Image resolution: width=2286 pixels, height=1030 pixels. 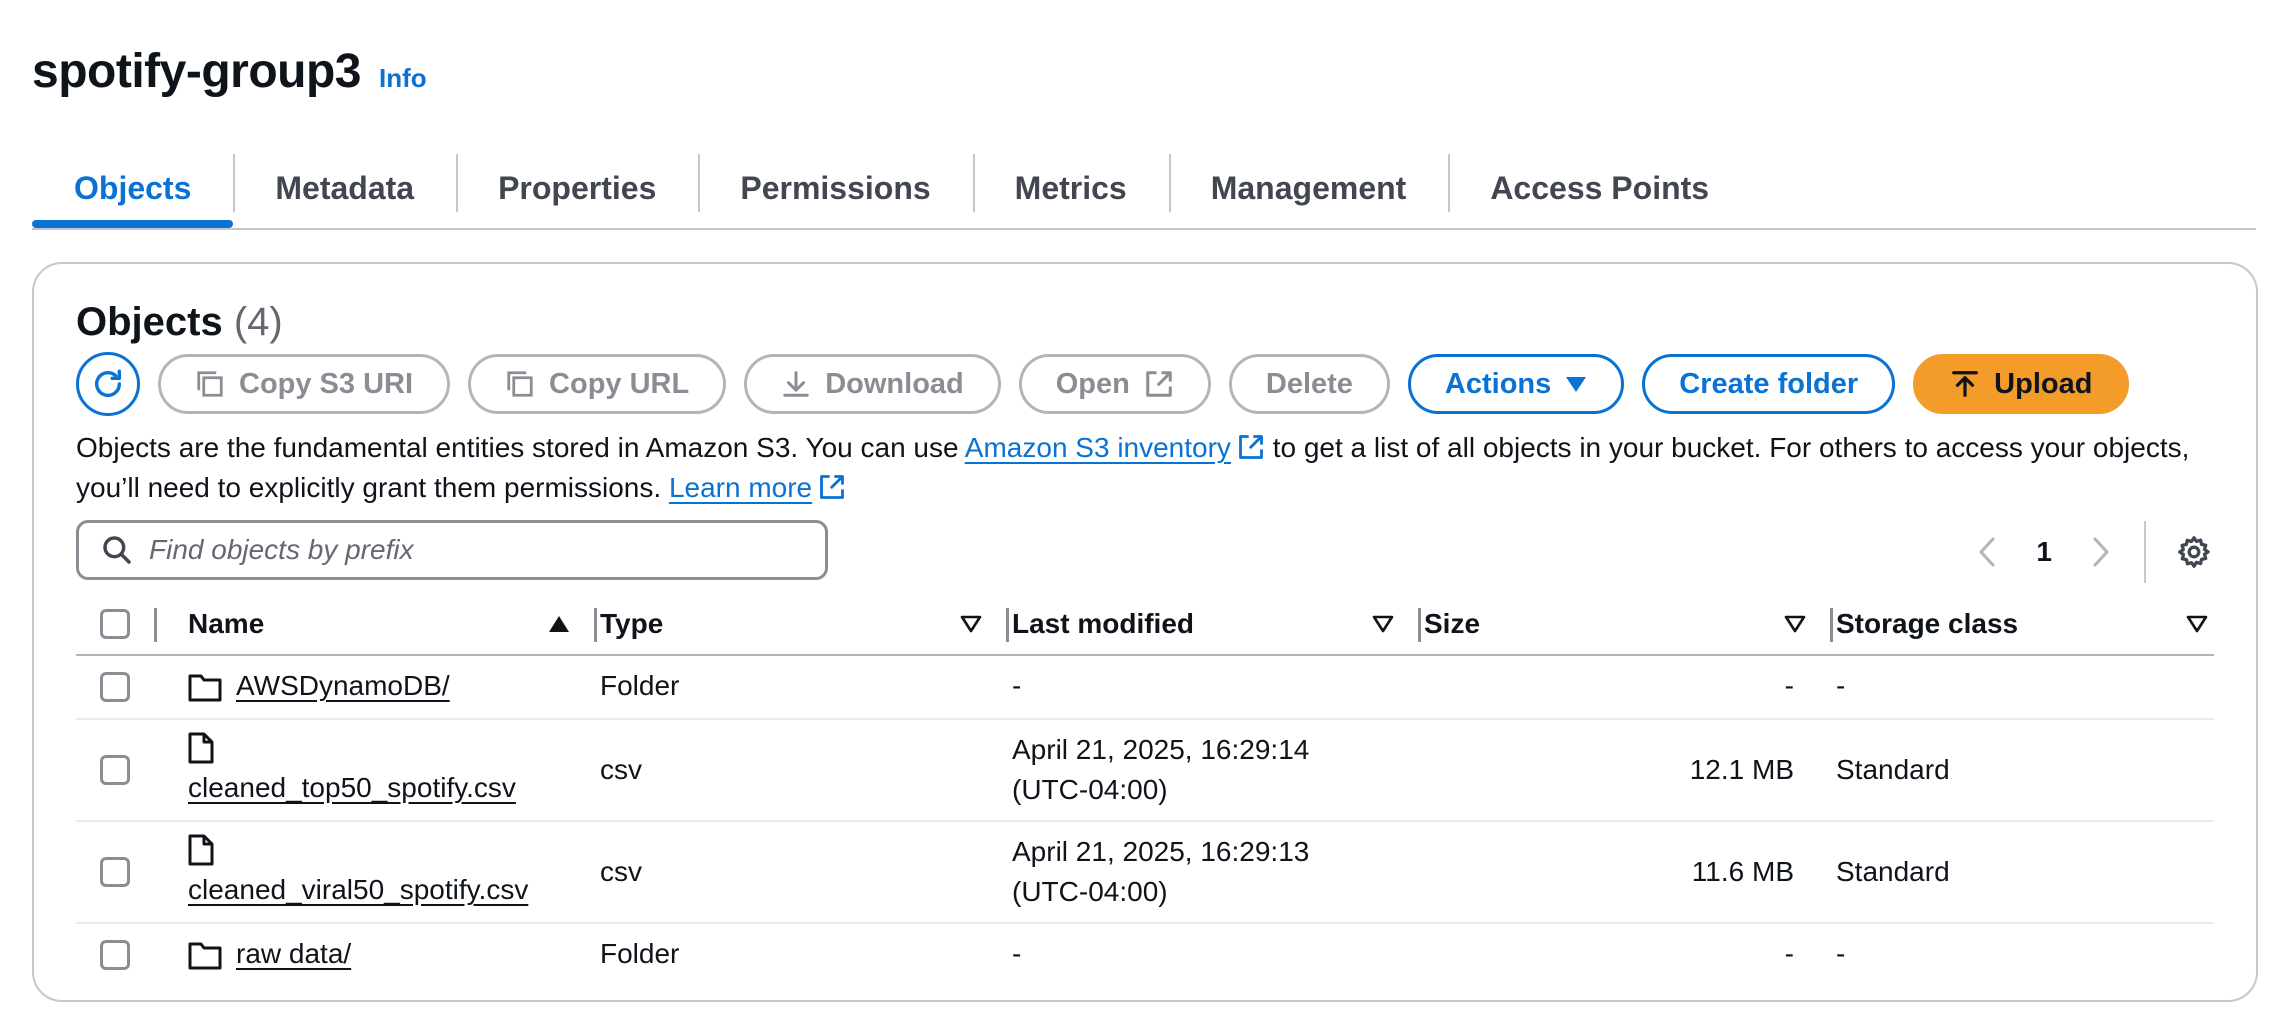 What do you see at coordinates (577, 188) in the screenshot?
I see `tab-properties: Properties` at bounding box center [577, 188].